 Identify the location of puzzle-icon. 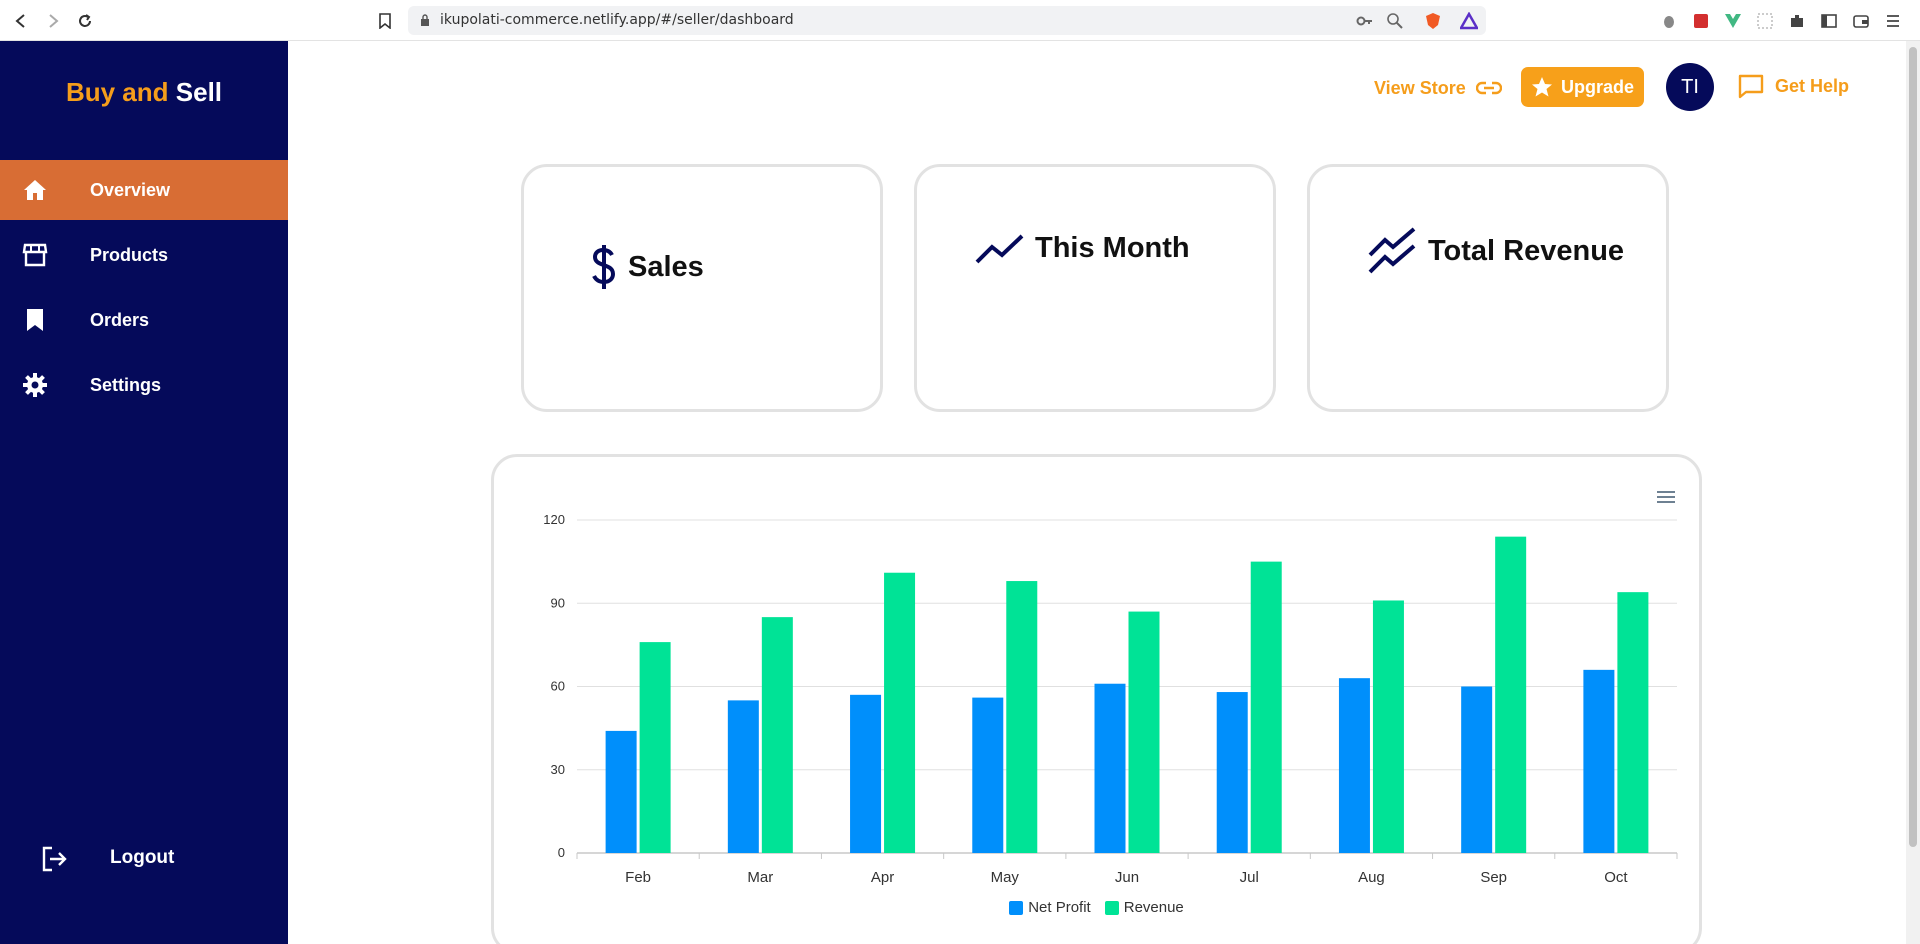
(1797, 21).